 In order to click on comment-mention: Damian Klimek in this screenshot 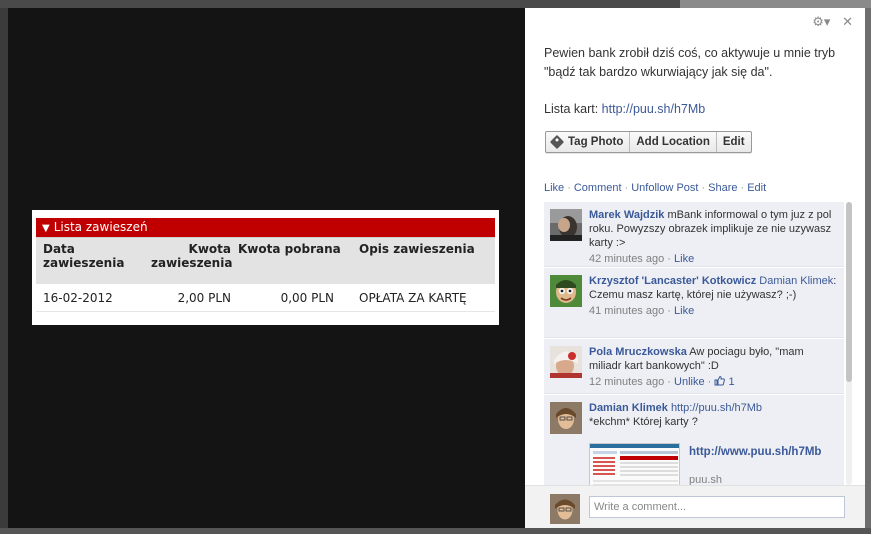, I will do `click(796, 281)`.